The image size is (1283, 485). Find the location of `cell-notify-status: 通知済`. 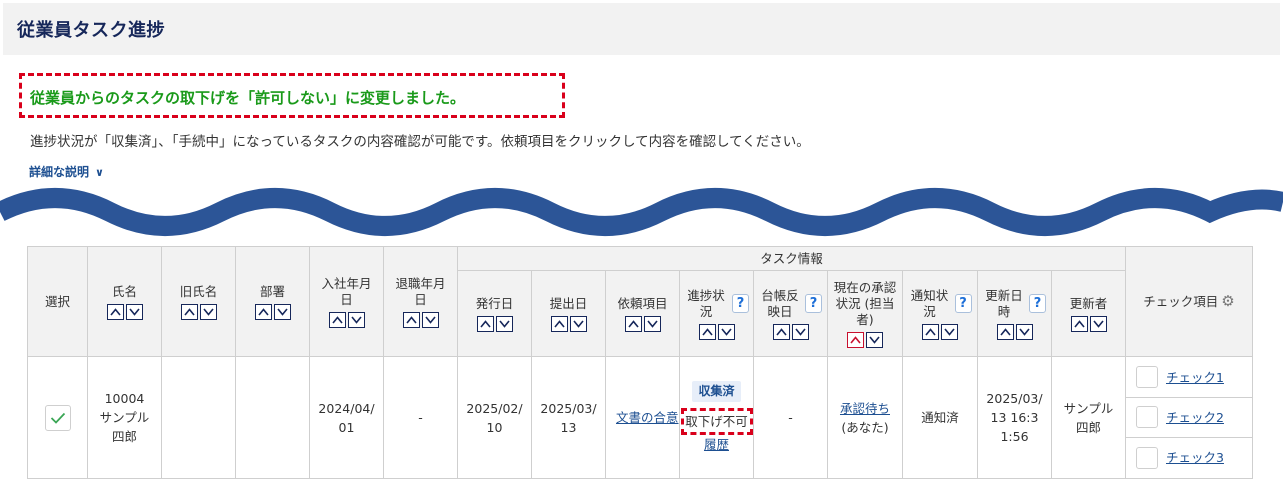

cell-notify-status: 通知済 is located at coordinates (940, 417).